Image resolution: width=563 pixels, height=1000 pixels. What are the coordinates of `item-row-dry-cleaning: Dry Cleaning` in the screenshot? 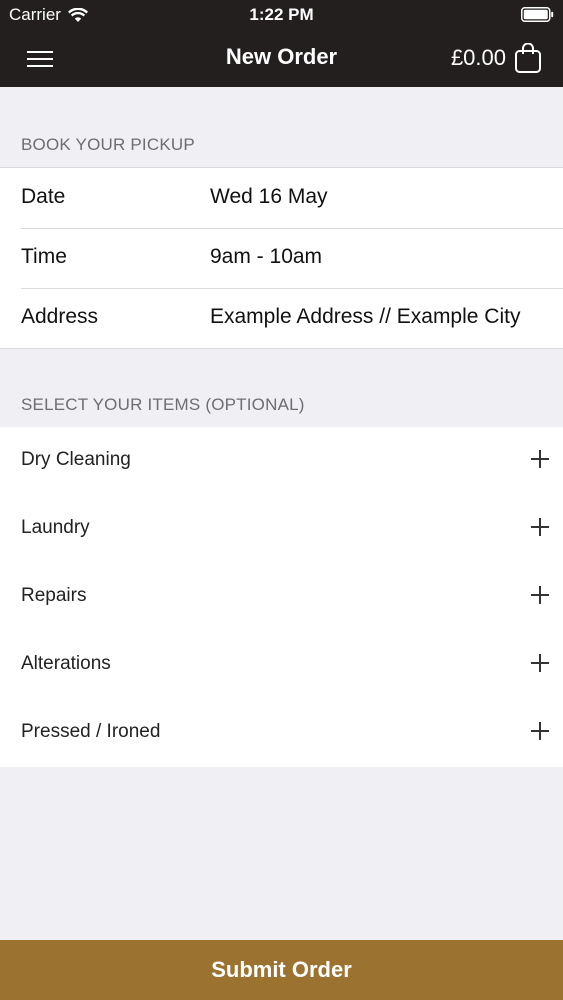 It's located at (281, 461).